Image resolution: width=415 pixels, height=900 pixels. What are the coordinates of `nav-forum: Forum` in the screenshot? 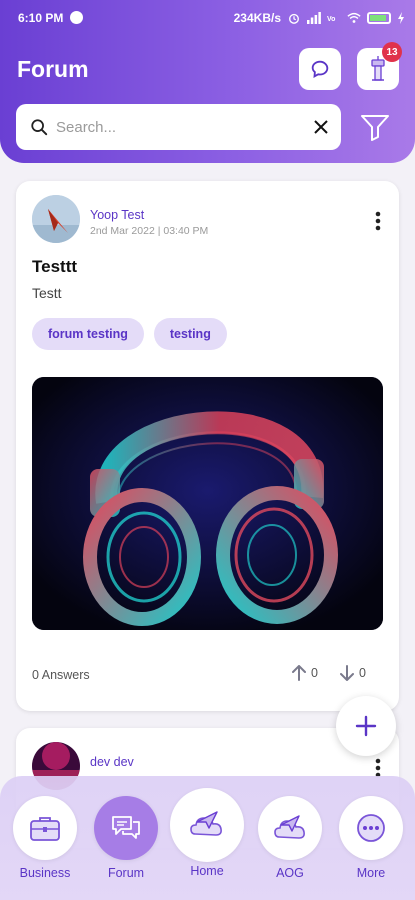 It's located at (126, 838).